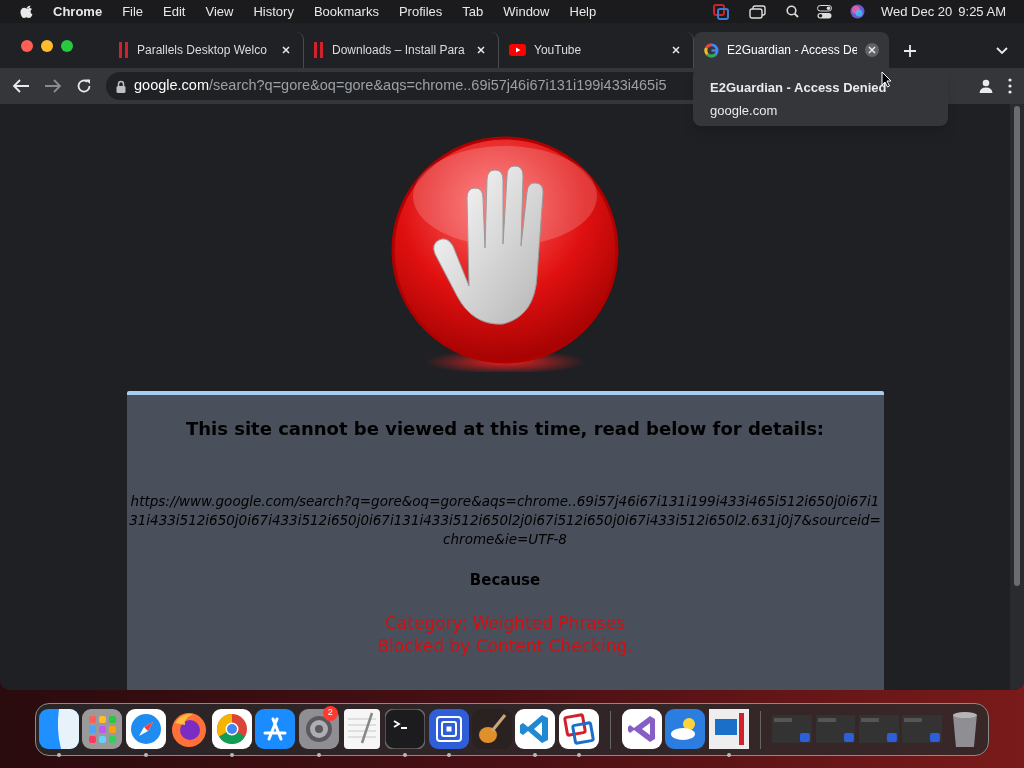  I want to click on apple-logo-icon, so click(26, 11).